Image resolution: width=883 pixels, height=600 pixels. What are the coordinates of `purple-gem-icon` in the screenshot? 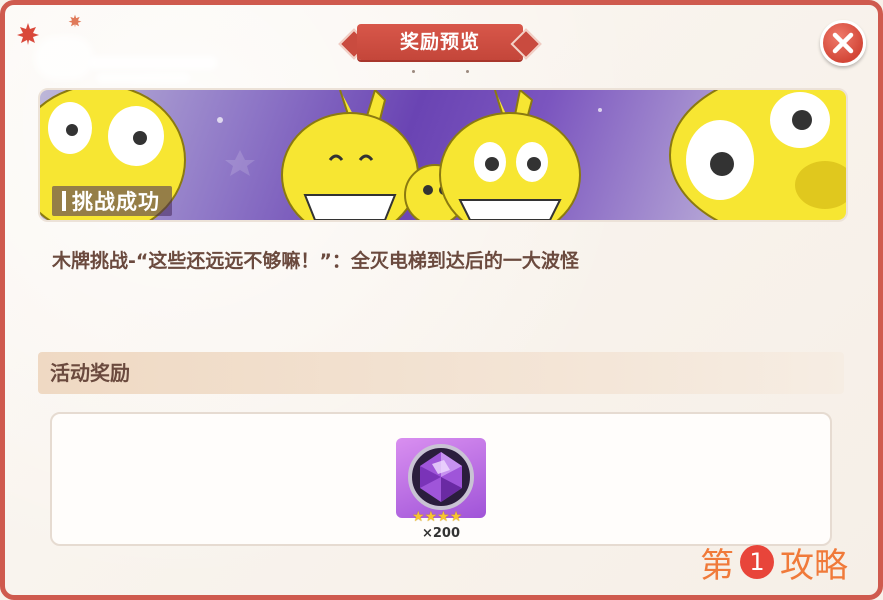 It's located at (441, 477).